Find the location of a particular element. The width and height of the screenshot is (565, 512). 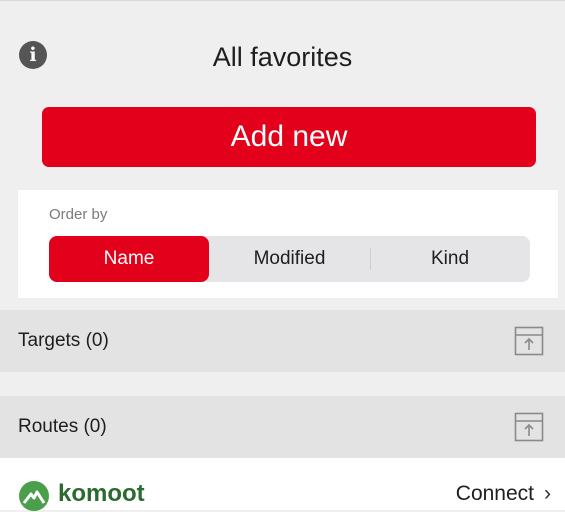

section-targets-label: Targets (0) is located at coordinates (63, 340).